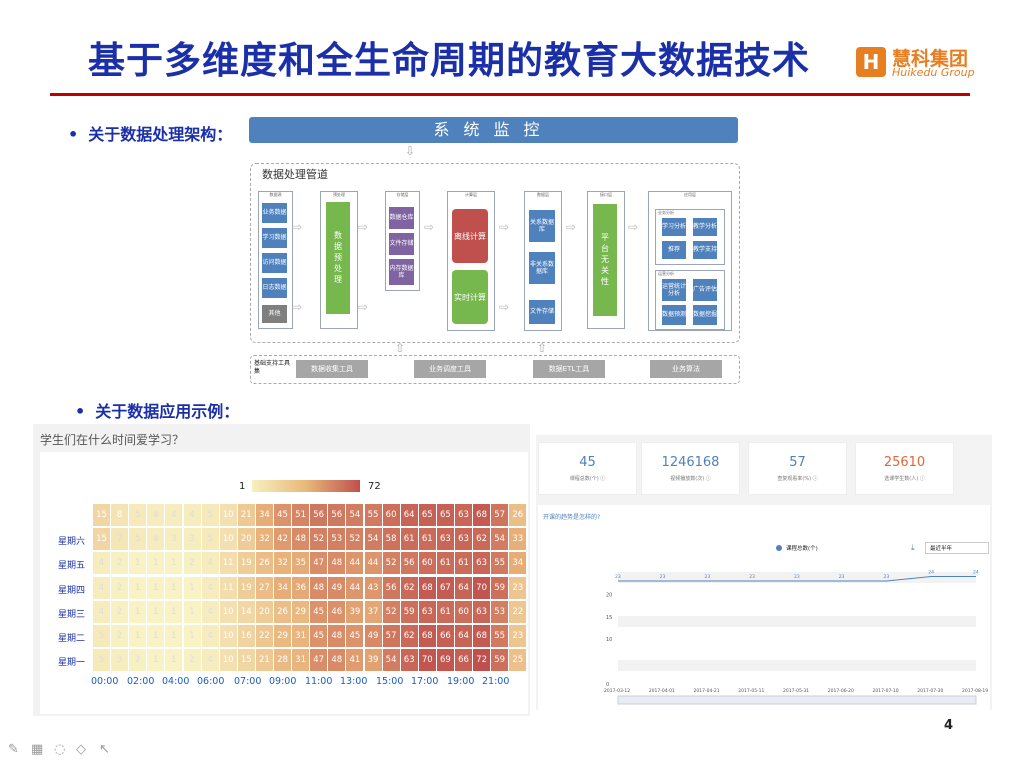 The image size is (1019, 765). I want to click on heatmap-cell: 56, so click(319, 515).